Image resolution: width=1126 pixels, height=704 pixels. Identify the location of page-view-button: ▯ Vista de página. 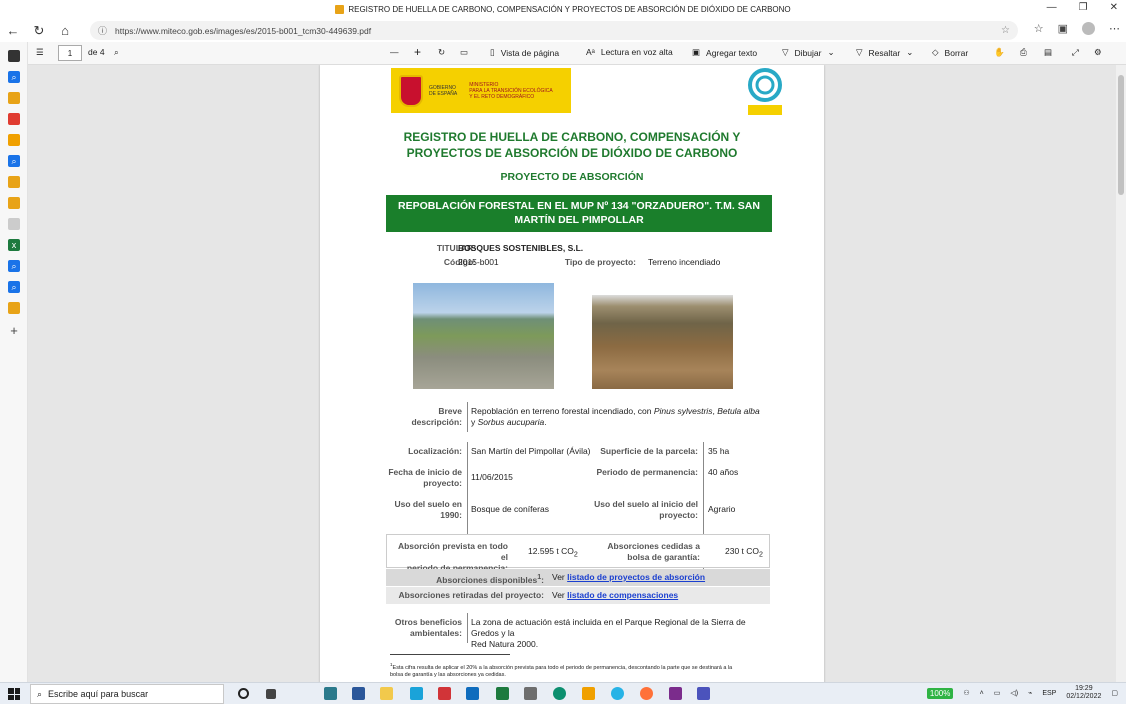
(524, 52).